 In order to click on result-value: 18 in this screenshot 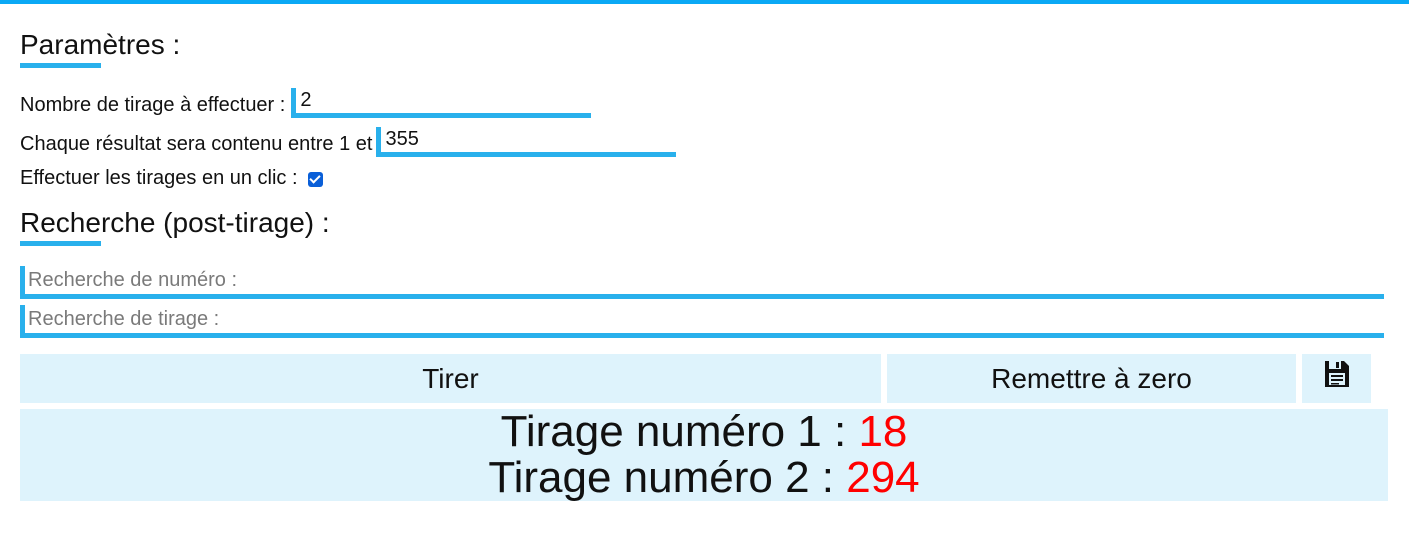, I will do `click(883, 431)`.